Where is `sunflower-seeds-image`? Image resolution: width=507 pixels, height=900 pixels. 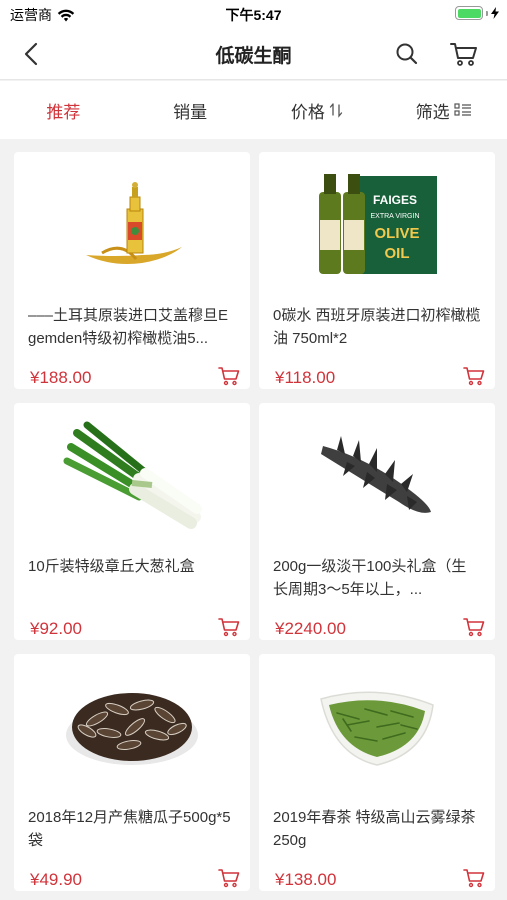
sunflower-seeds-image is located at coordinates (132, 729).